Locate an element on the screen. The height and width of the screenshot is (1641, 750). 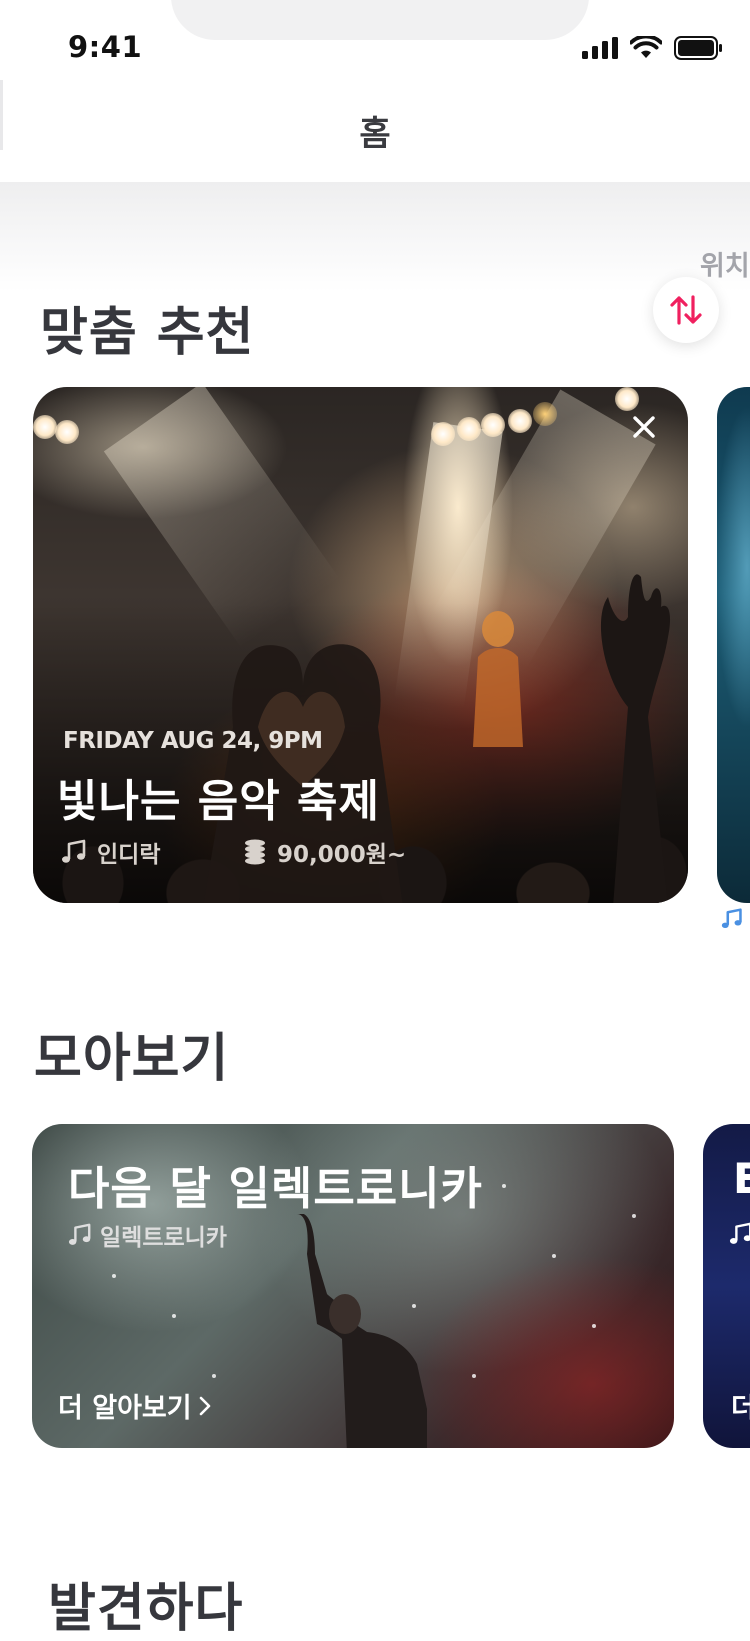
section-title-discover: 발견하다 is located at coordinates (146, 1609).